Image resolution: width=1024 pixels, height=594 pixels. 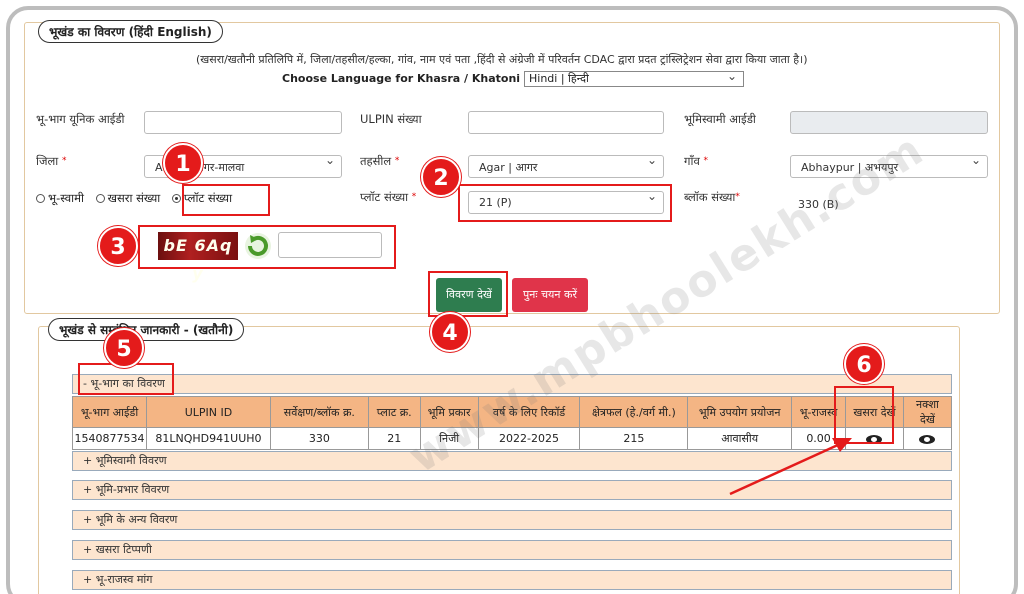 I want to click on annotation-arrow, so click(x=790, y=467).